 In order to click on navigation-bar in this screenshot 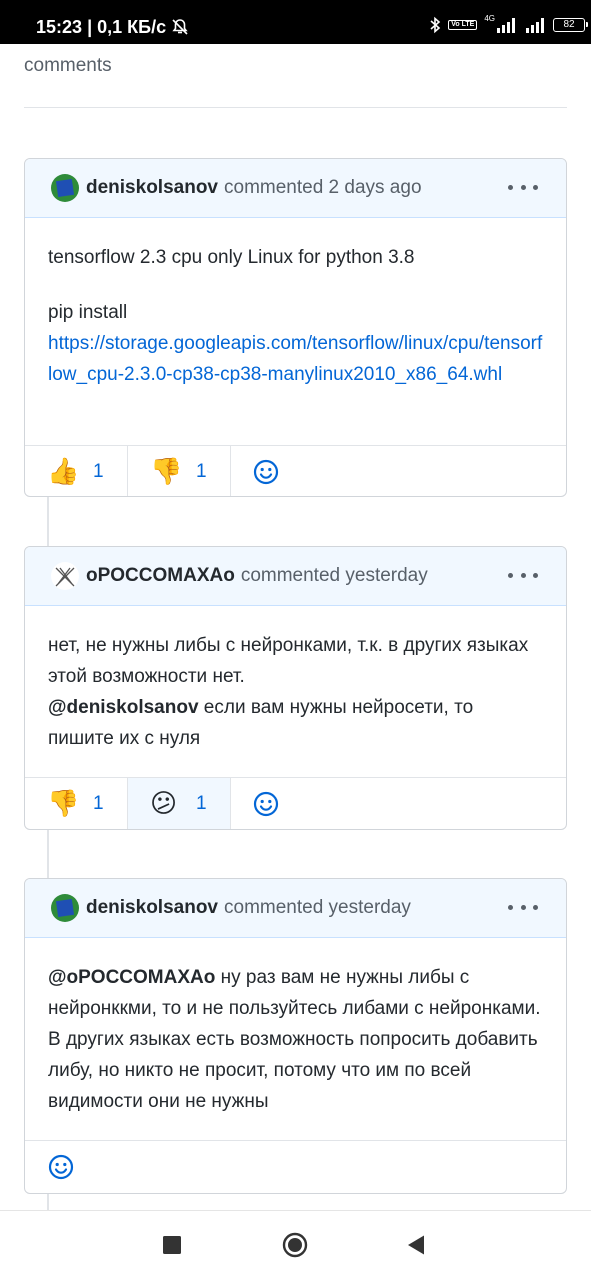, I will do `click(295, 1245)`.